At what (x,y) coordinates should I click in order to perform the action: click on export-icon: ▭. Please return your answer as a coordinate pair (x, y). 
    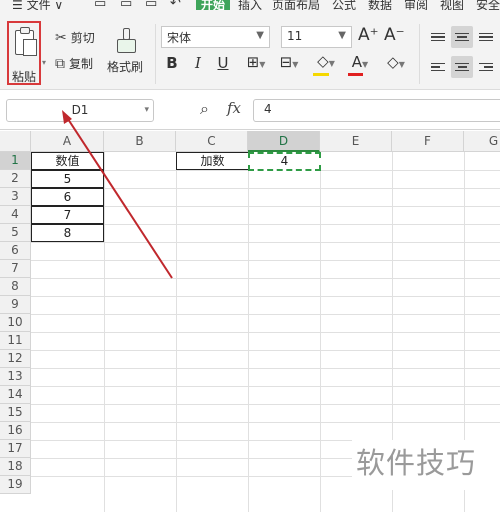
    Looking at the image, I should click on (126, 5).